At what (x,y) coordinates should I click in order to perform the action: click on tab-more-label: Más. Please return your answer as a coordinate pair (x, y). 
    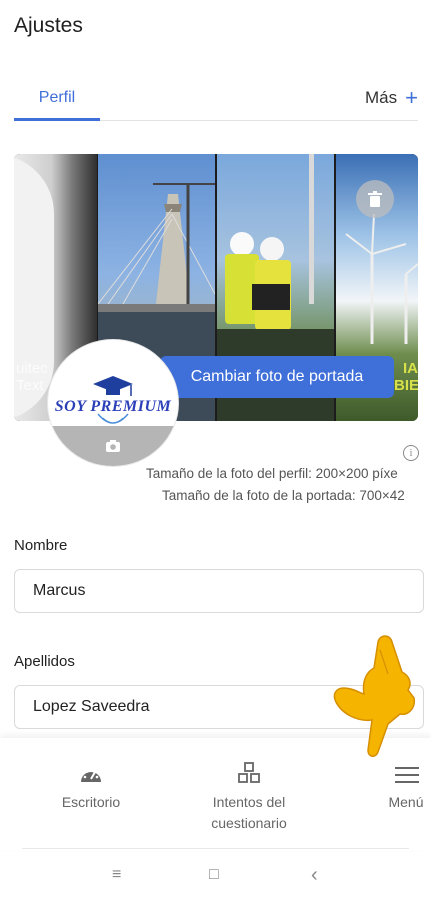
    Looking at the image, I should click on (381, 97).